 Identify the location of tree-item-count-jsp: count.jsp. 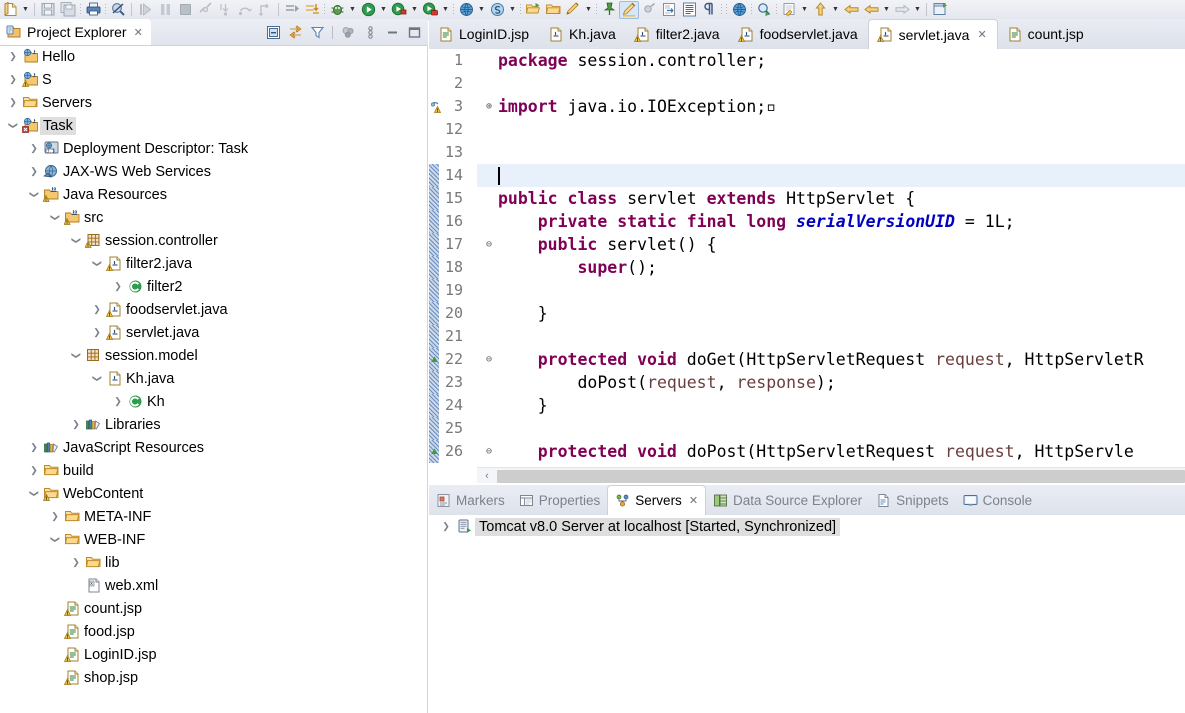
(213, 608).